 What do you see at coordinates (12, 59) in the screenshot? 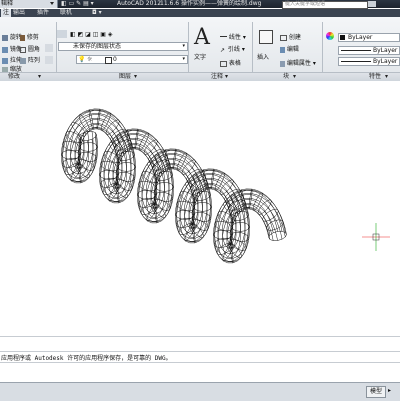
I see `stretch-button: 拉伸` at bounding box center [12, 59].